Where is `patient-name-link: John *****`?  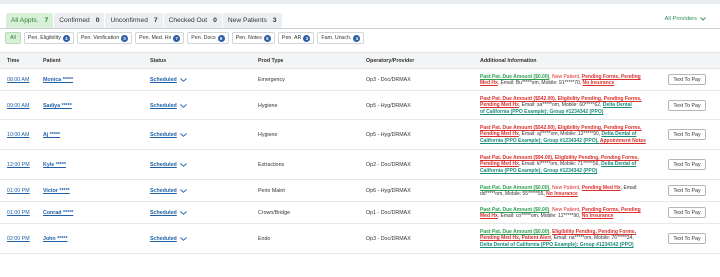
patient-name-link: John ***** is located at coordinates (55, 239).